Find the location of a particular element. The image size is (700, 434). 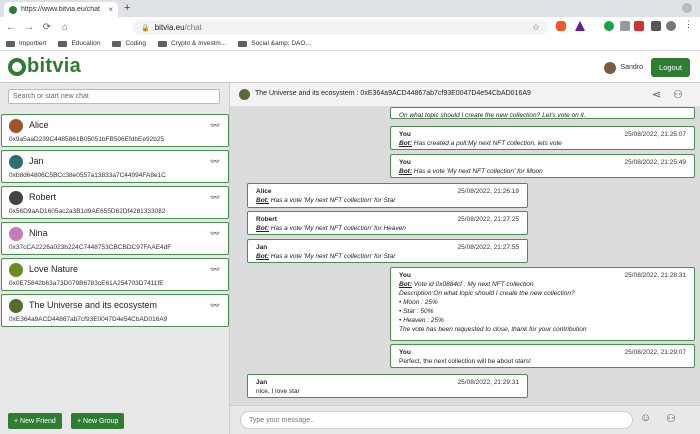

brave-shield-icon is located at coordinates (561, 26).